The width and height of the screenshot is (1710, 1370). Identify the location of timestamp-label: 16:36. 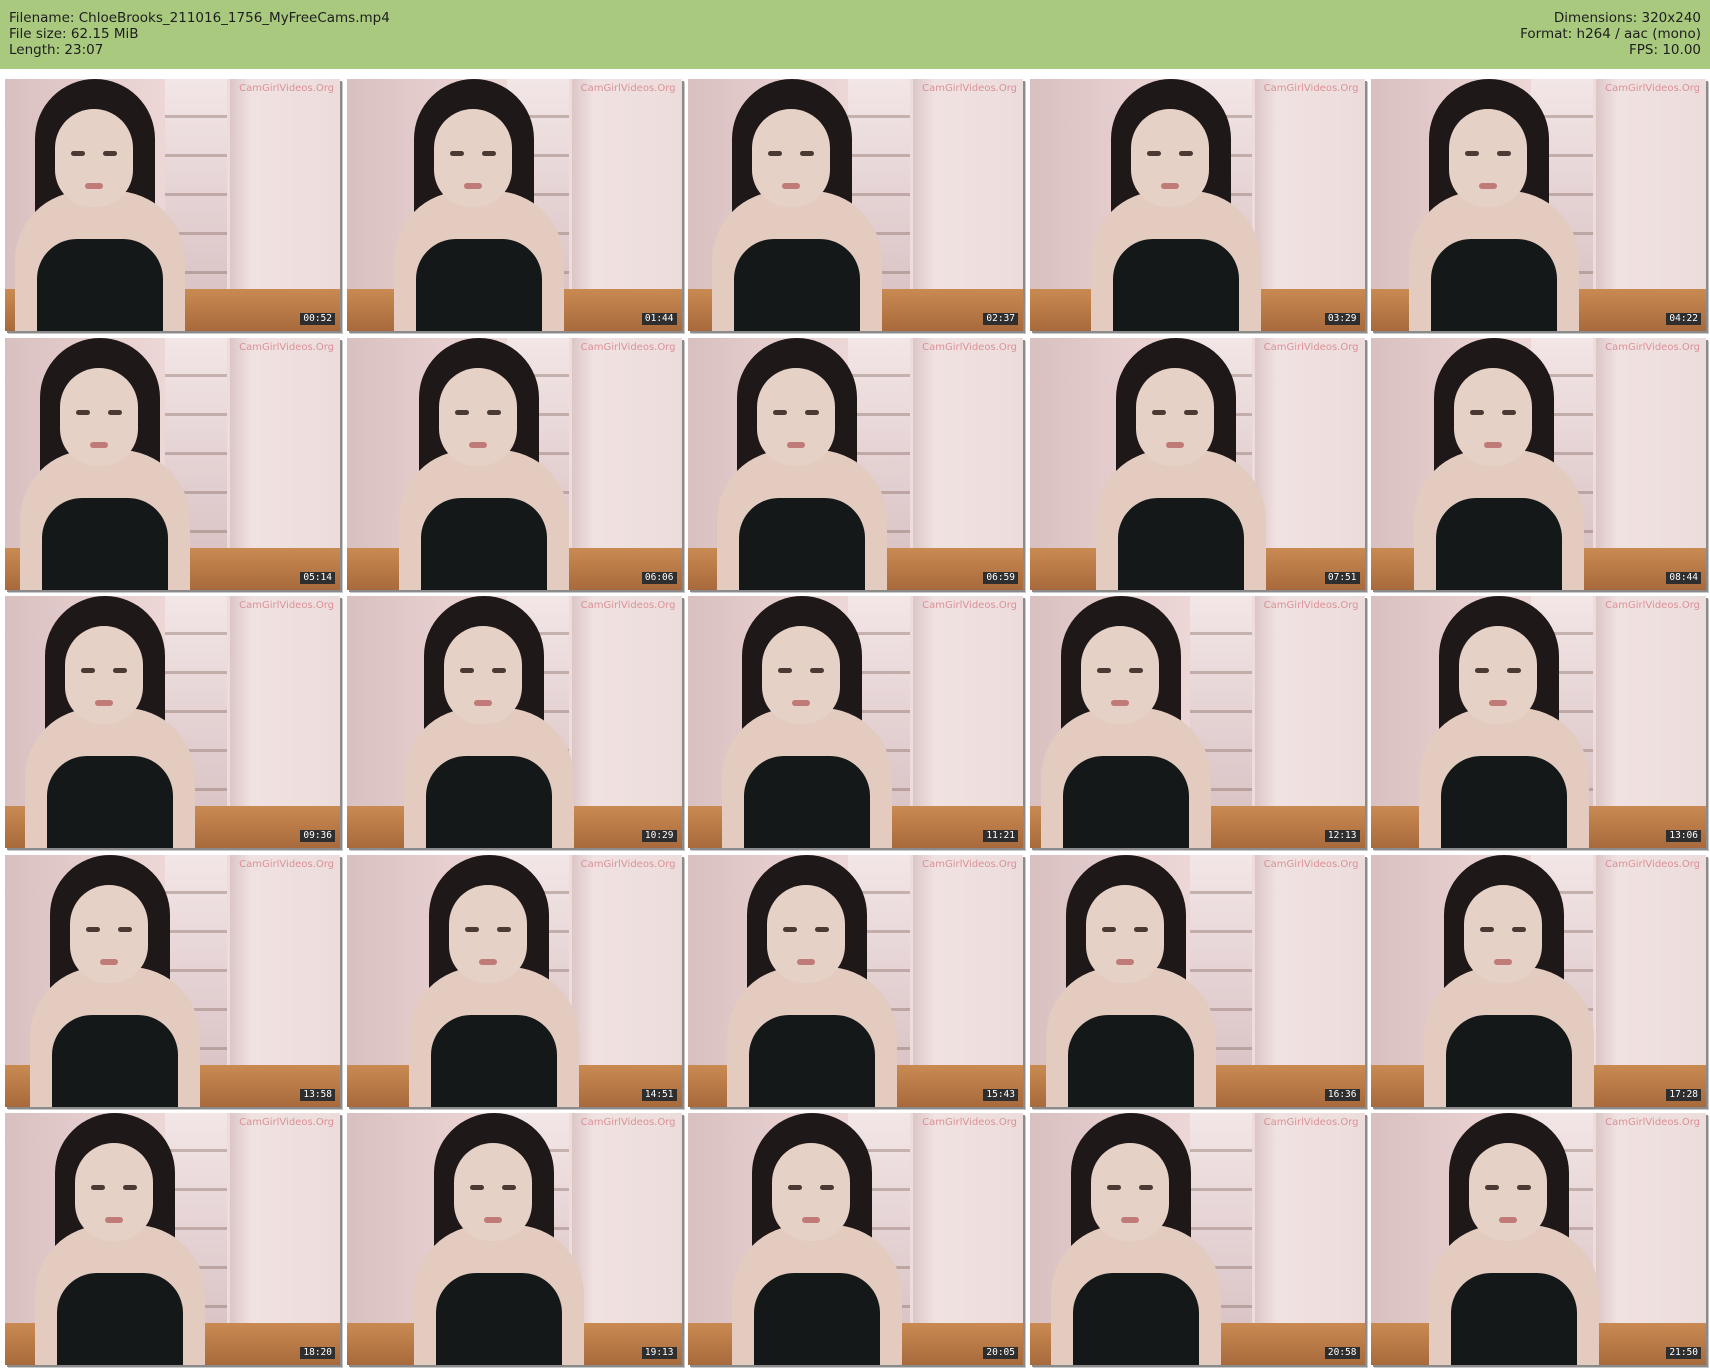
(1342, 1094).